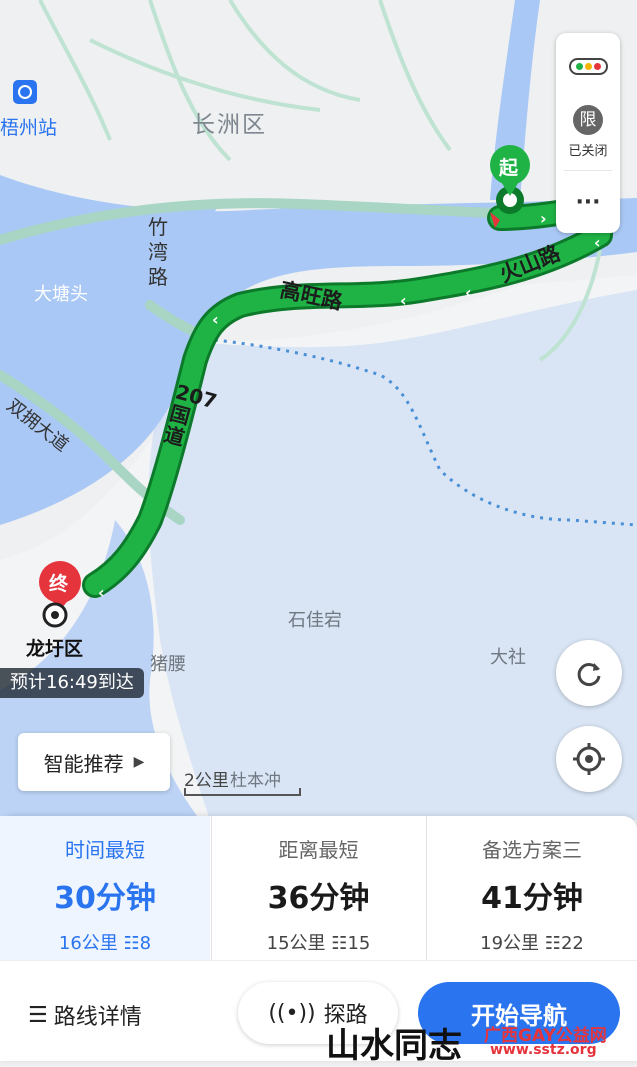  I want to click on watermark-left: 山水同志, so click(394, 1046).